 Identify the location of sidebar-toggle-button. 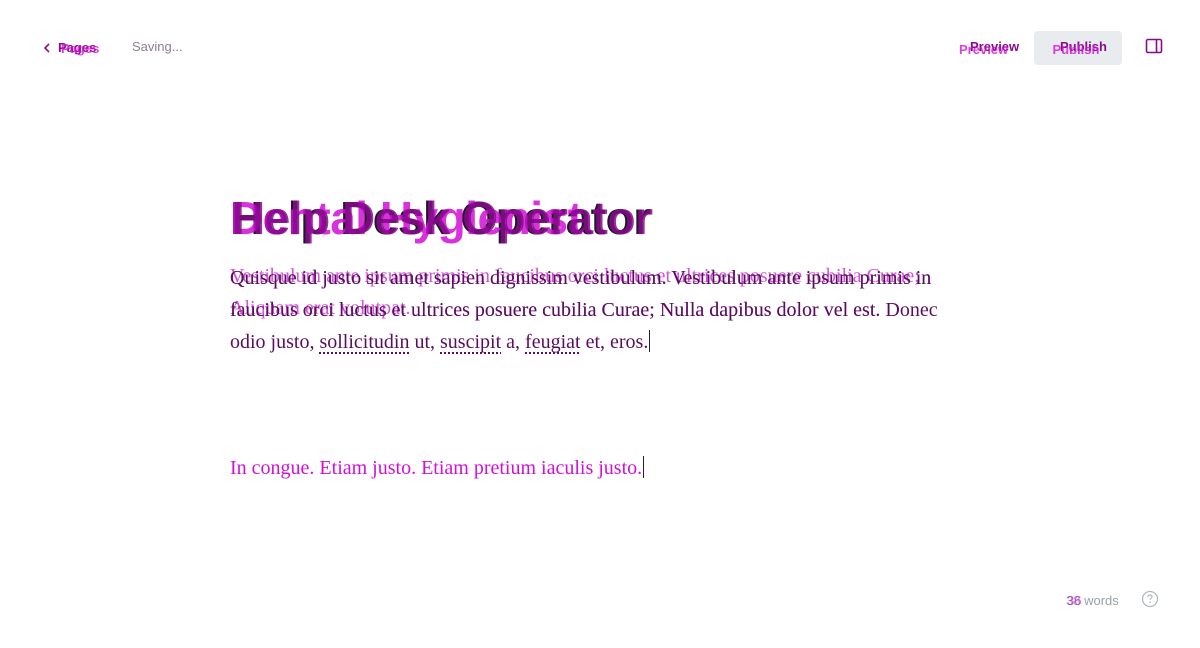
(1154, 48).